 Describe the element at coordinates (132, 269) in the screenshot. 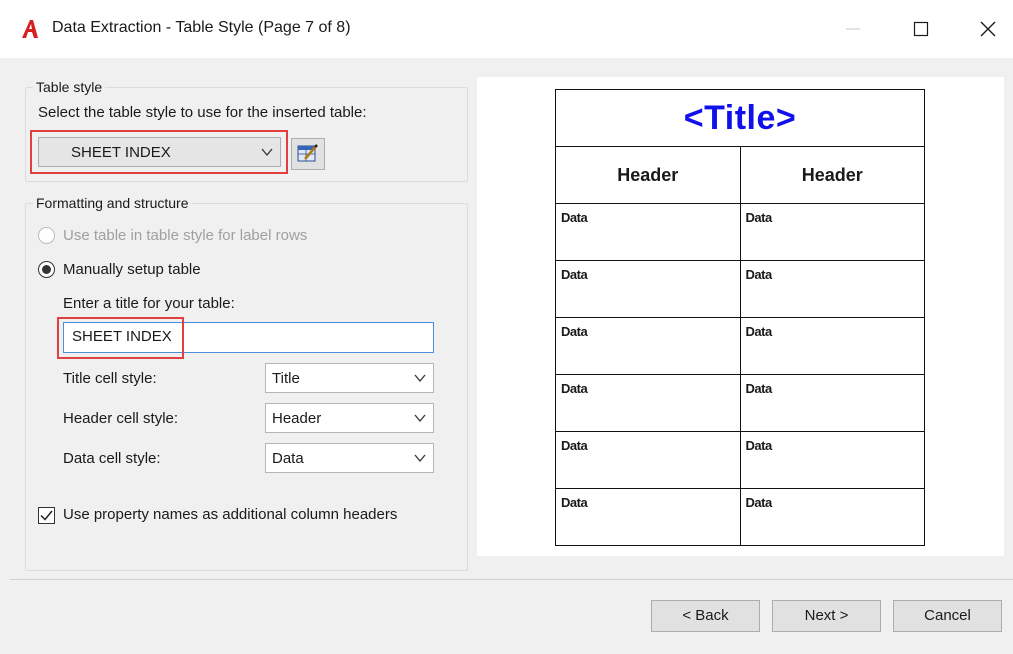

I see `manual-setup-label: Manually setup table` at that location.